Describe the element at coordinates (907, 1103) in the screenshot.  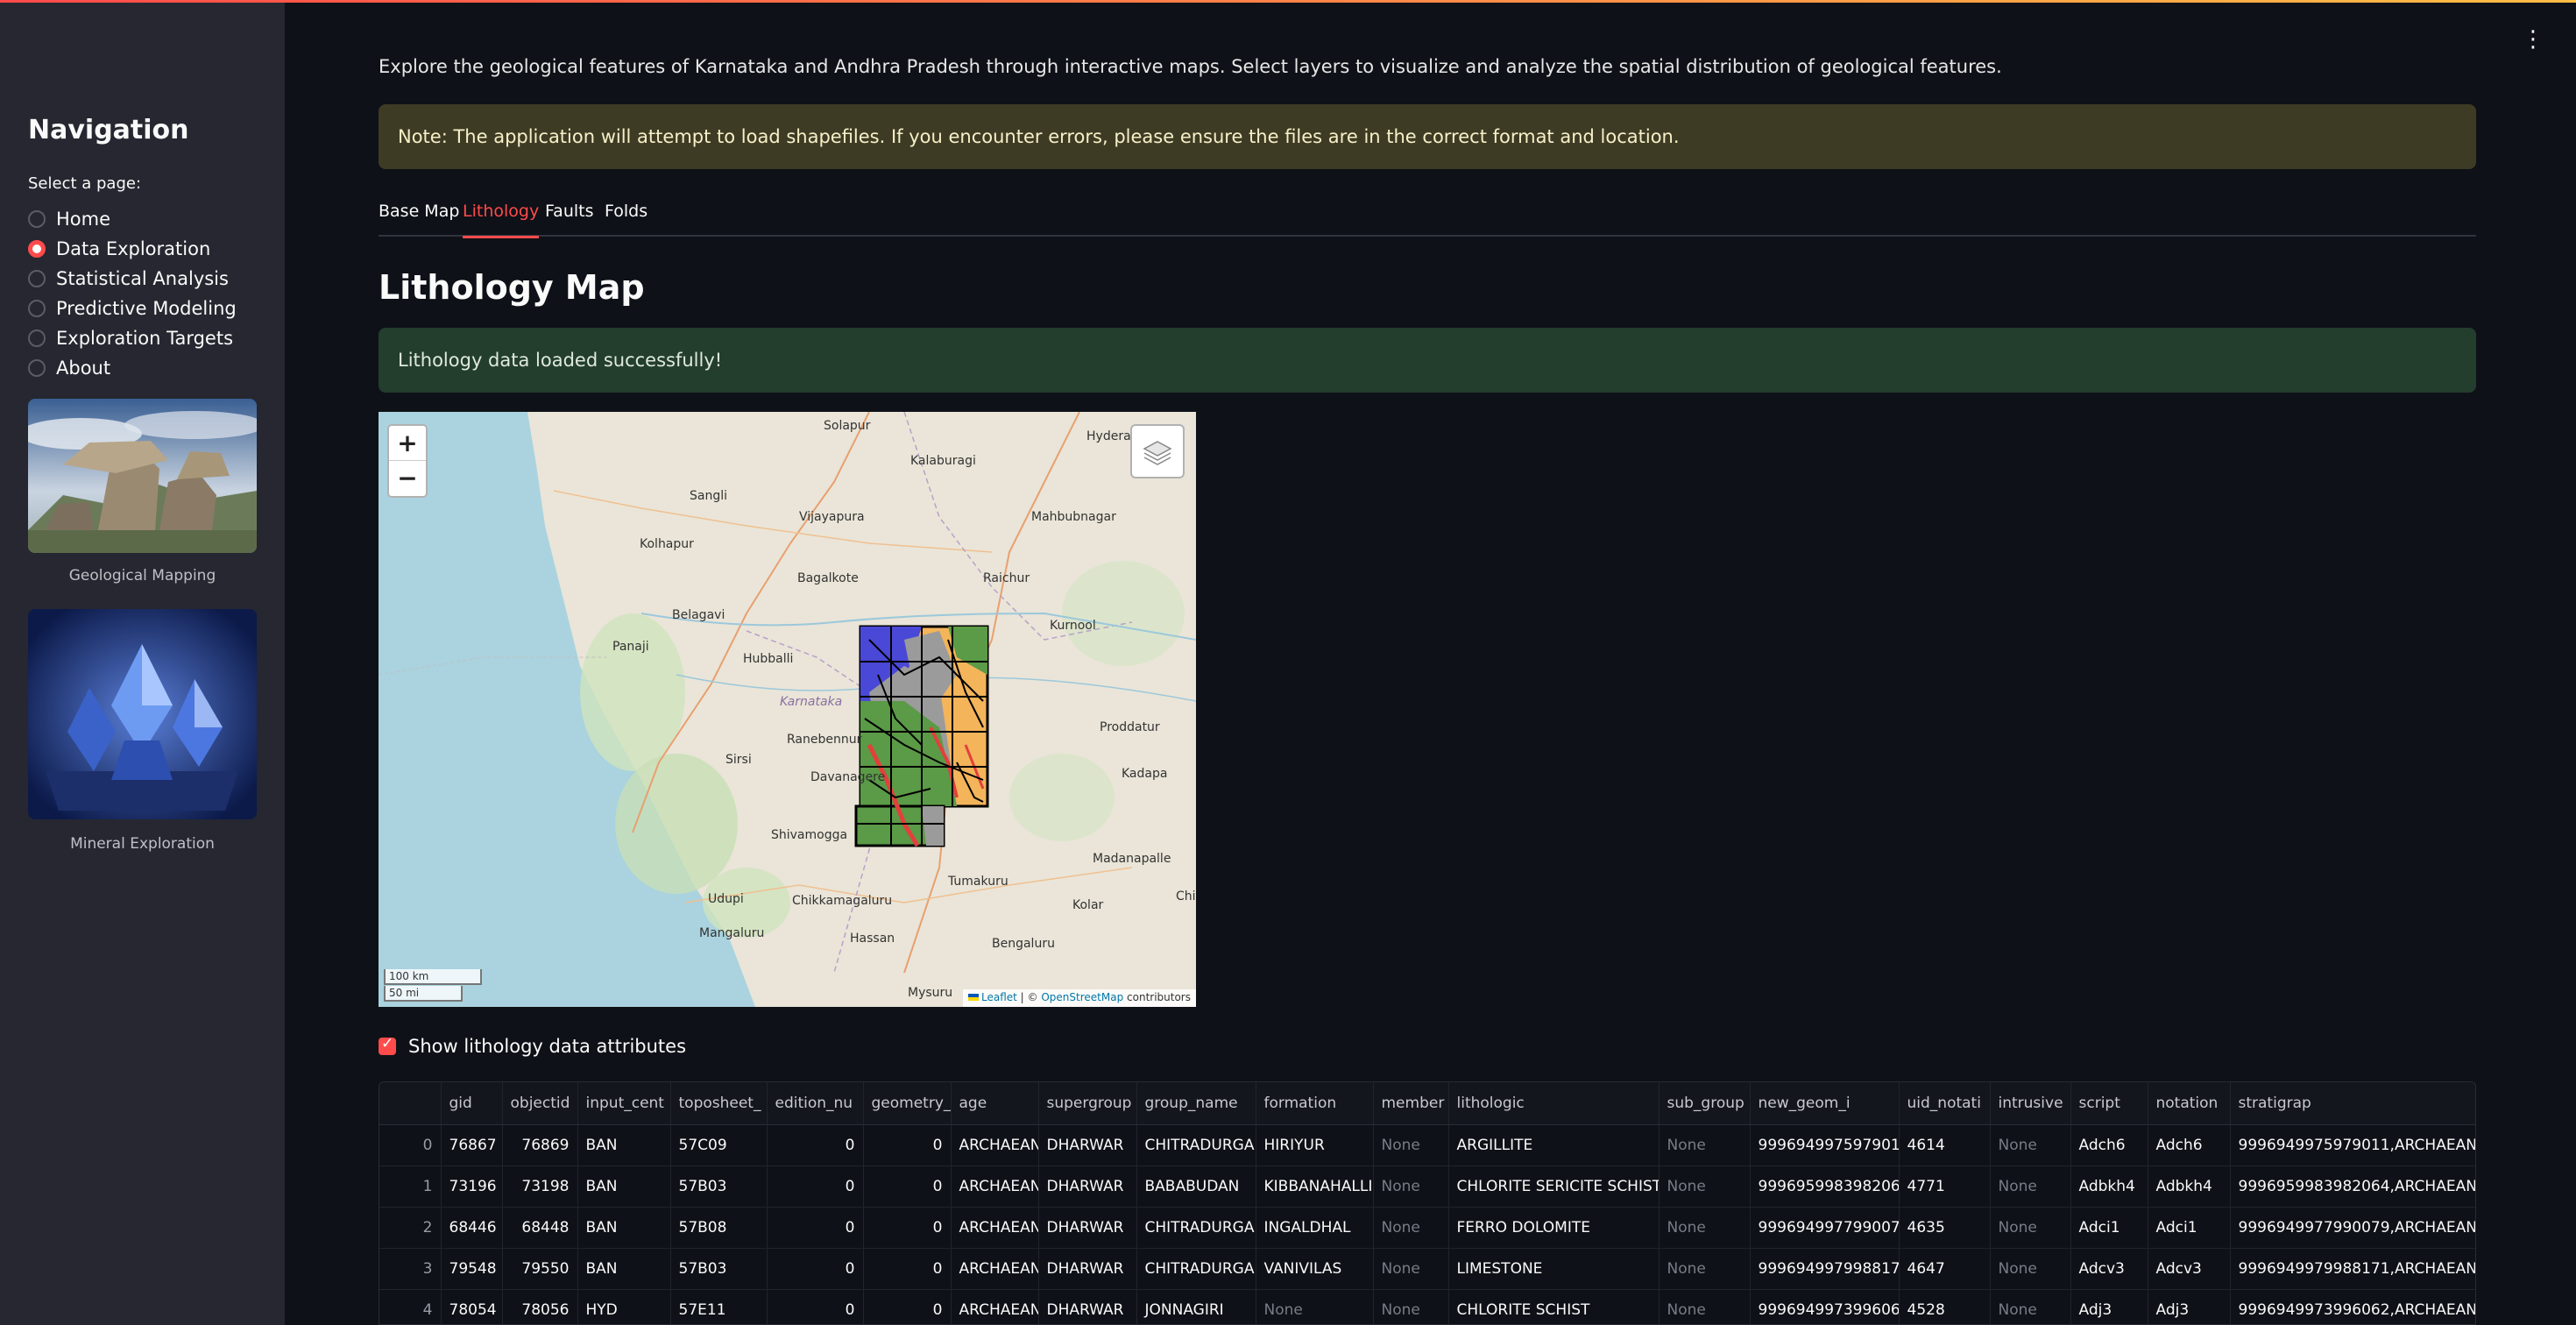
I see `column-header-geometry_i: geometry_i` at that location.